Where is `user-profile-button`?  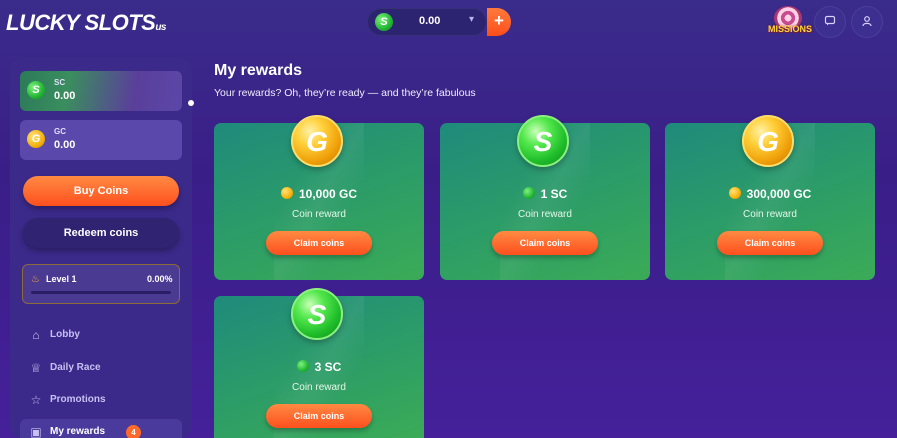
user-profile-button is located at coordinates (867, 22).